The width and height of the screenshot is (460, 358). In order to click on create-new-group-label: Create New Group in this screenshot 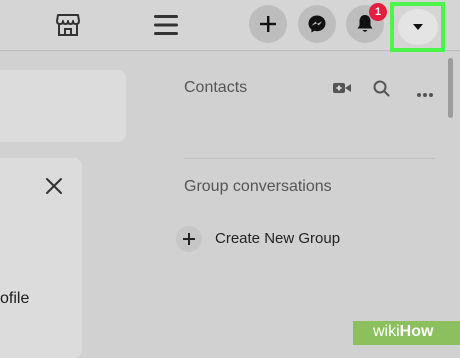, I will do `click(278, 238)`.